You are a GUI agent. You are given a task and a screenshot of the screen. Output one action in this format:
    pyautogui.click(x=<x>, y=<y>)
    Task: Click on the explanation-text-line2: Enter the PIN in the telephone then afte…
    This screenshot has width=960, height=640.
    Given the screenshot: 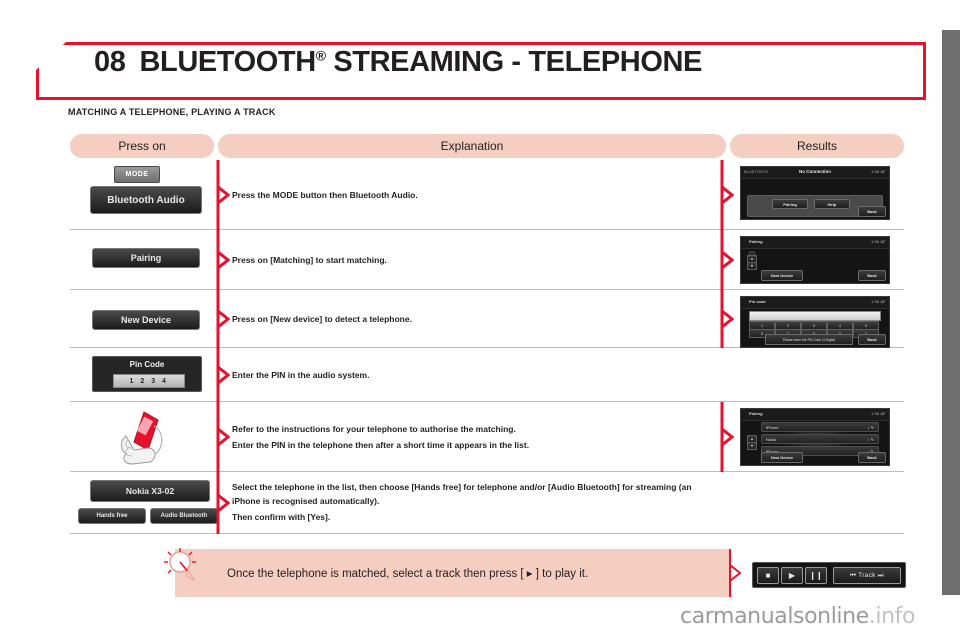 What is the action you would take?
    pyautogui.click(x=381, y=445)
    